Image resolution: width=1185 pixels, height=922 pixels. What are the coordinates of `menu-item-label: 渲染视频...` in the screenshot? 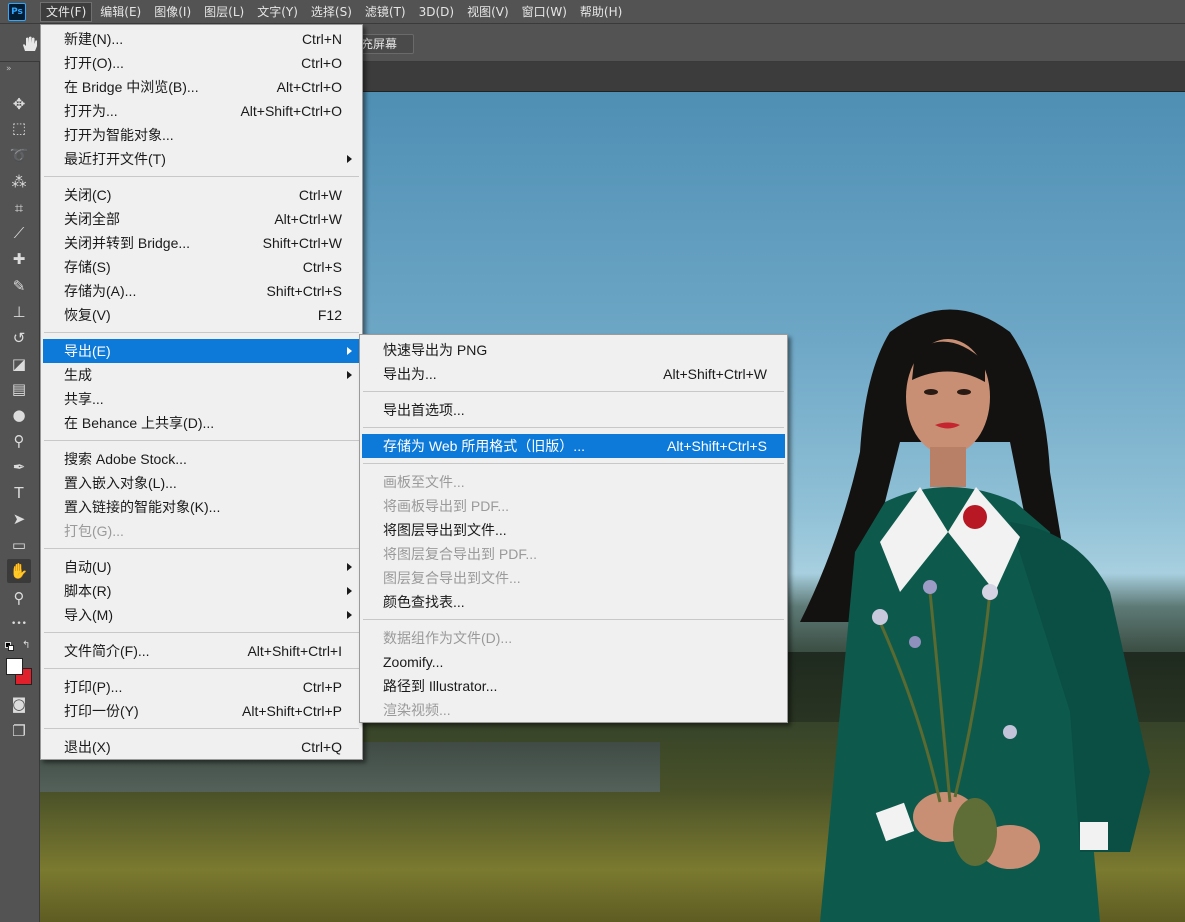 It's located at (417, 710).